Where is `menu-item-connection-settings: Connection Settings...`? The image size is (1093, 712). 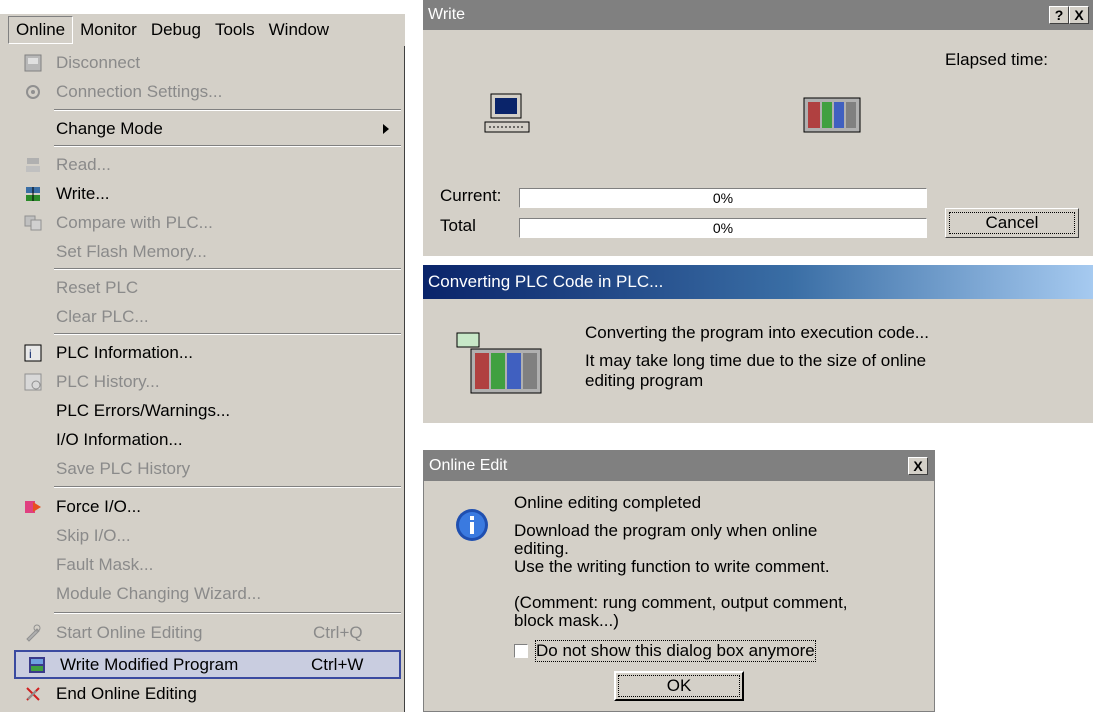 menu-item-connection-settings: Connection Settings... is located at coordinates (206, 91).